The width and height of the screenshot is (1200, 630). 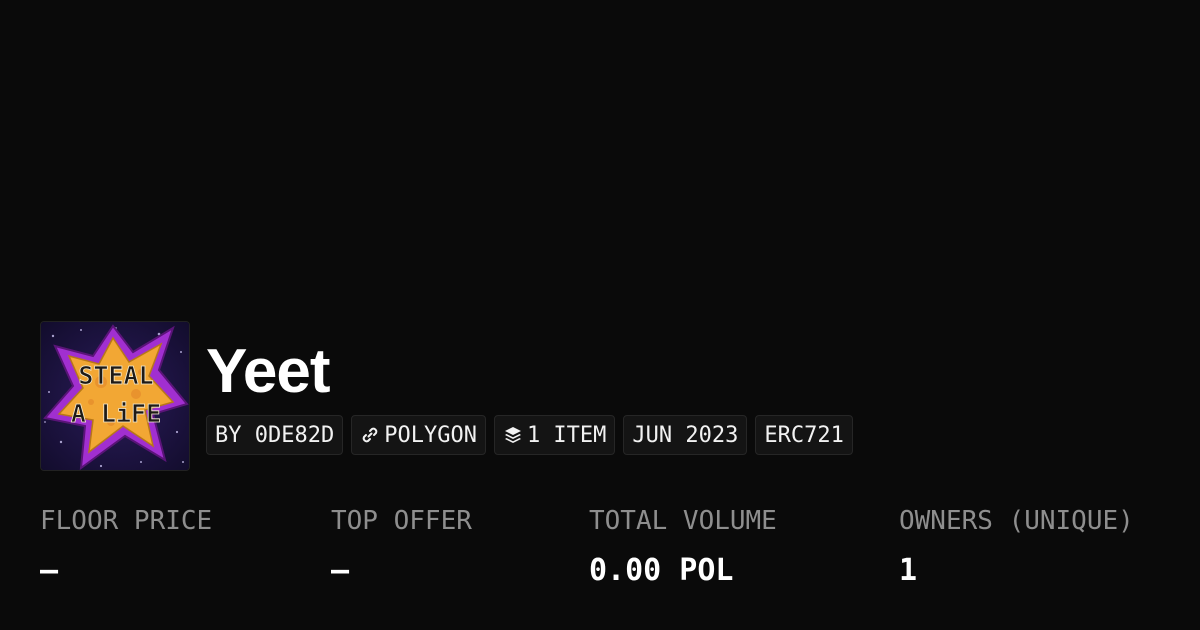 What do you see at coordinates (1016, 550) in the screenshot?
I see `owners-stat: OWNERS (UNIQUE) 1` at bounding box center [1016, 550].